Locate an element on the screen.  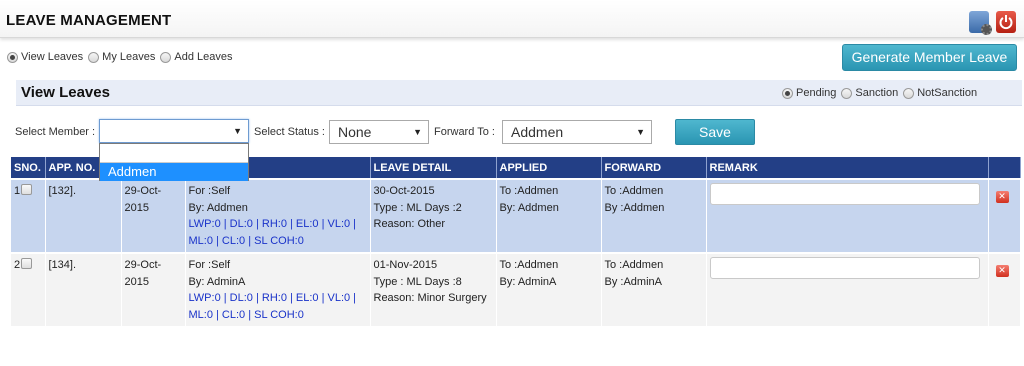
save-button: Save is located at coordinates (715, 132).